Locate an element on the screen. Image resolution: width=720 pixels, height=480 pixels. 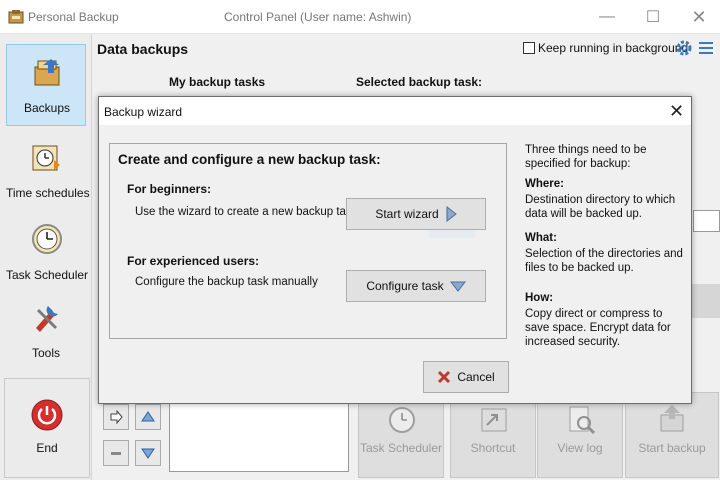
cancel-button: Cancel is located at coordinates (466, 377).